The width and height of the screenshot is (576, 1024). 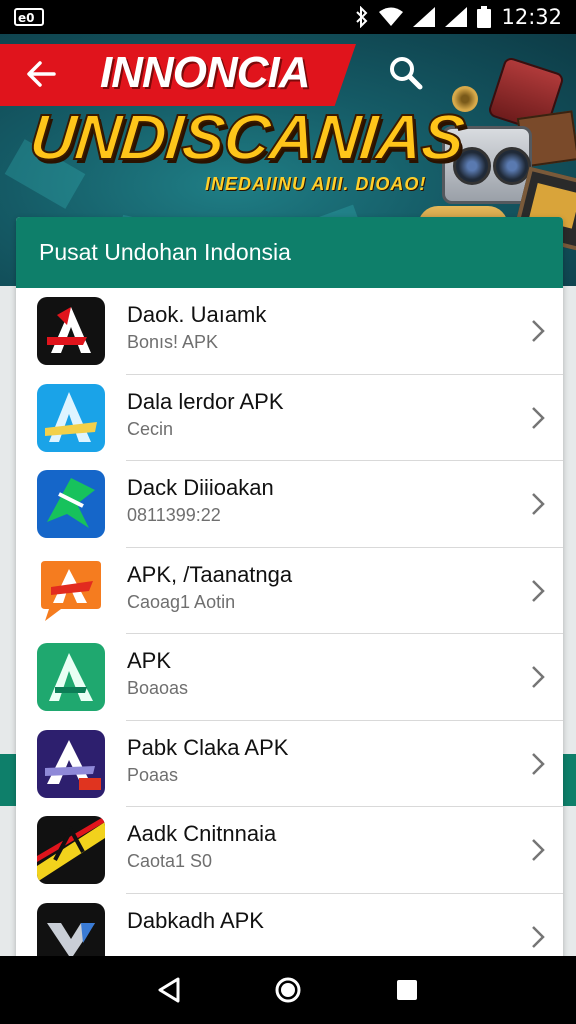 What do you see at coordinates (195, 920) in the screenshot?
I see `item-name: Dabkadh APK` at bounding box center [195, 920].